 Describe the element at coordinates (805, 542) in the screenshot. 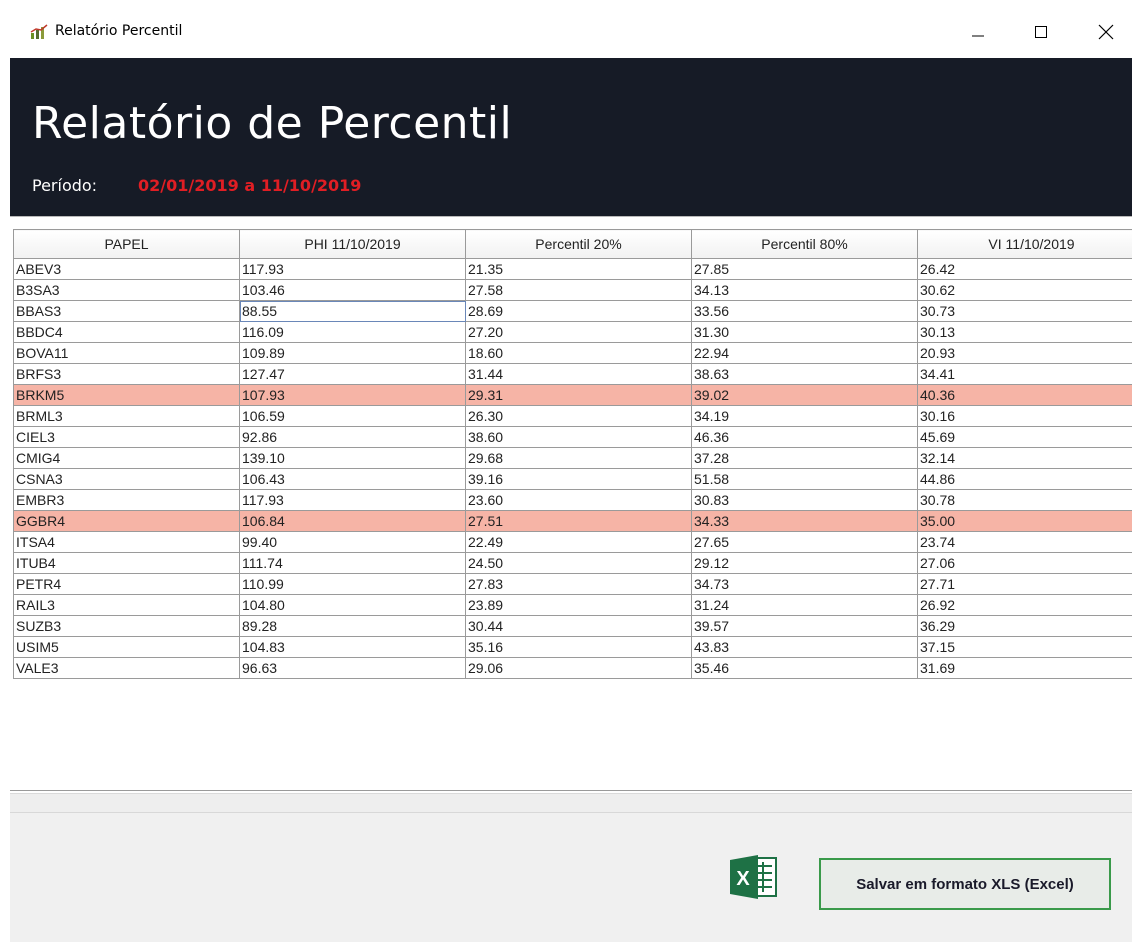

I see `table-cell: 27.65` at that location.